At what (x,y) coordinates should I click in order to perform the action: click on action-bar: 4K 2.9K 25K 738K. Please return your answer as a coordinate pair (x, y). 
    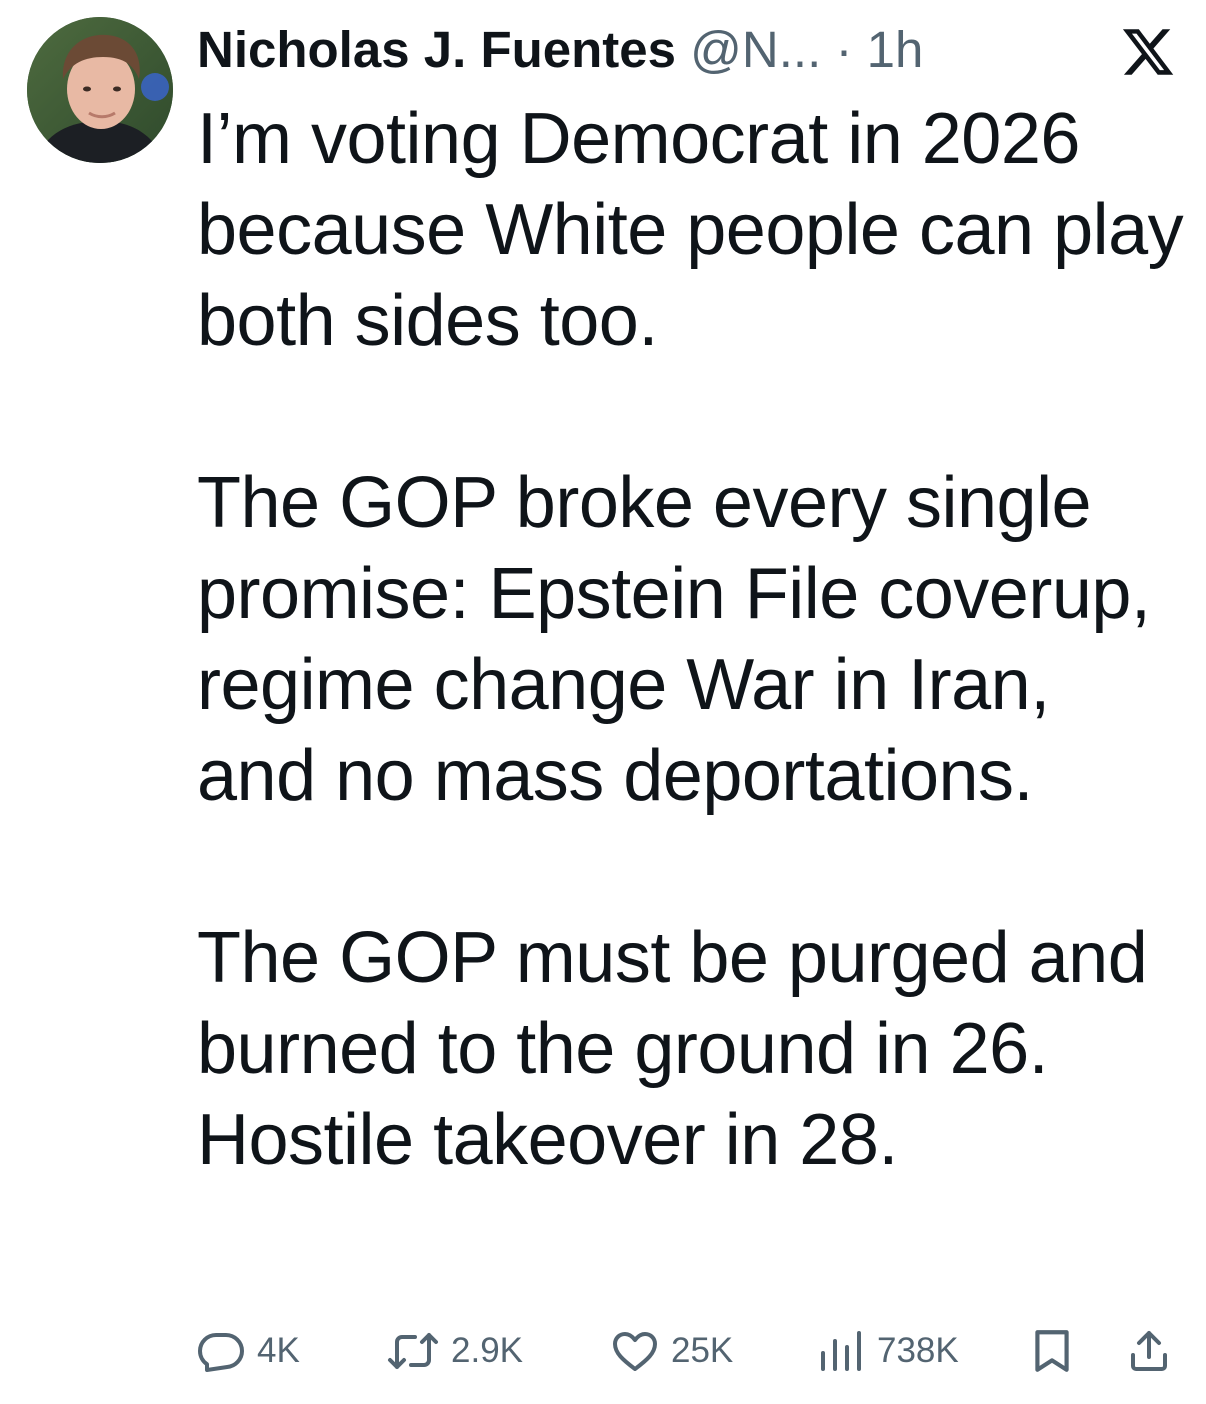
    Looking at the image, I should click on (687, 1351).